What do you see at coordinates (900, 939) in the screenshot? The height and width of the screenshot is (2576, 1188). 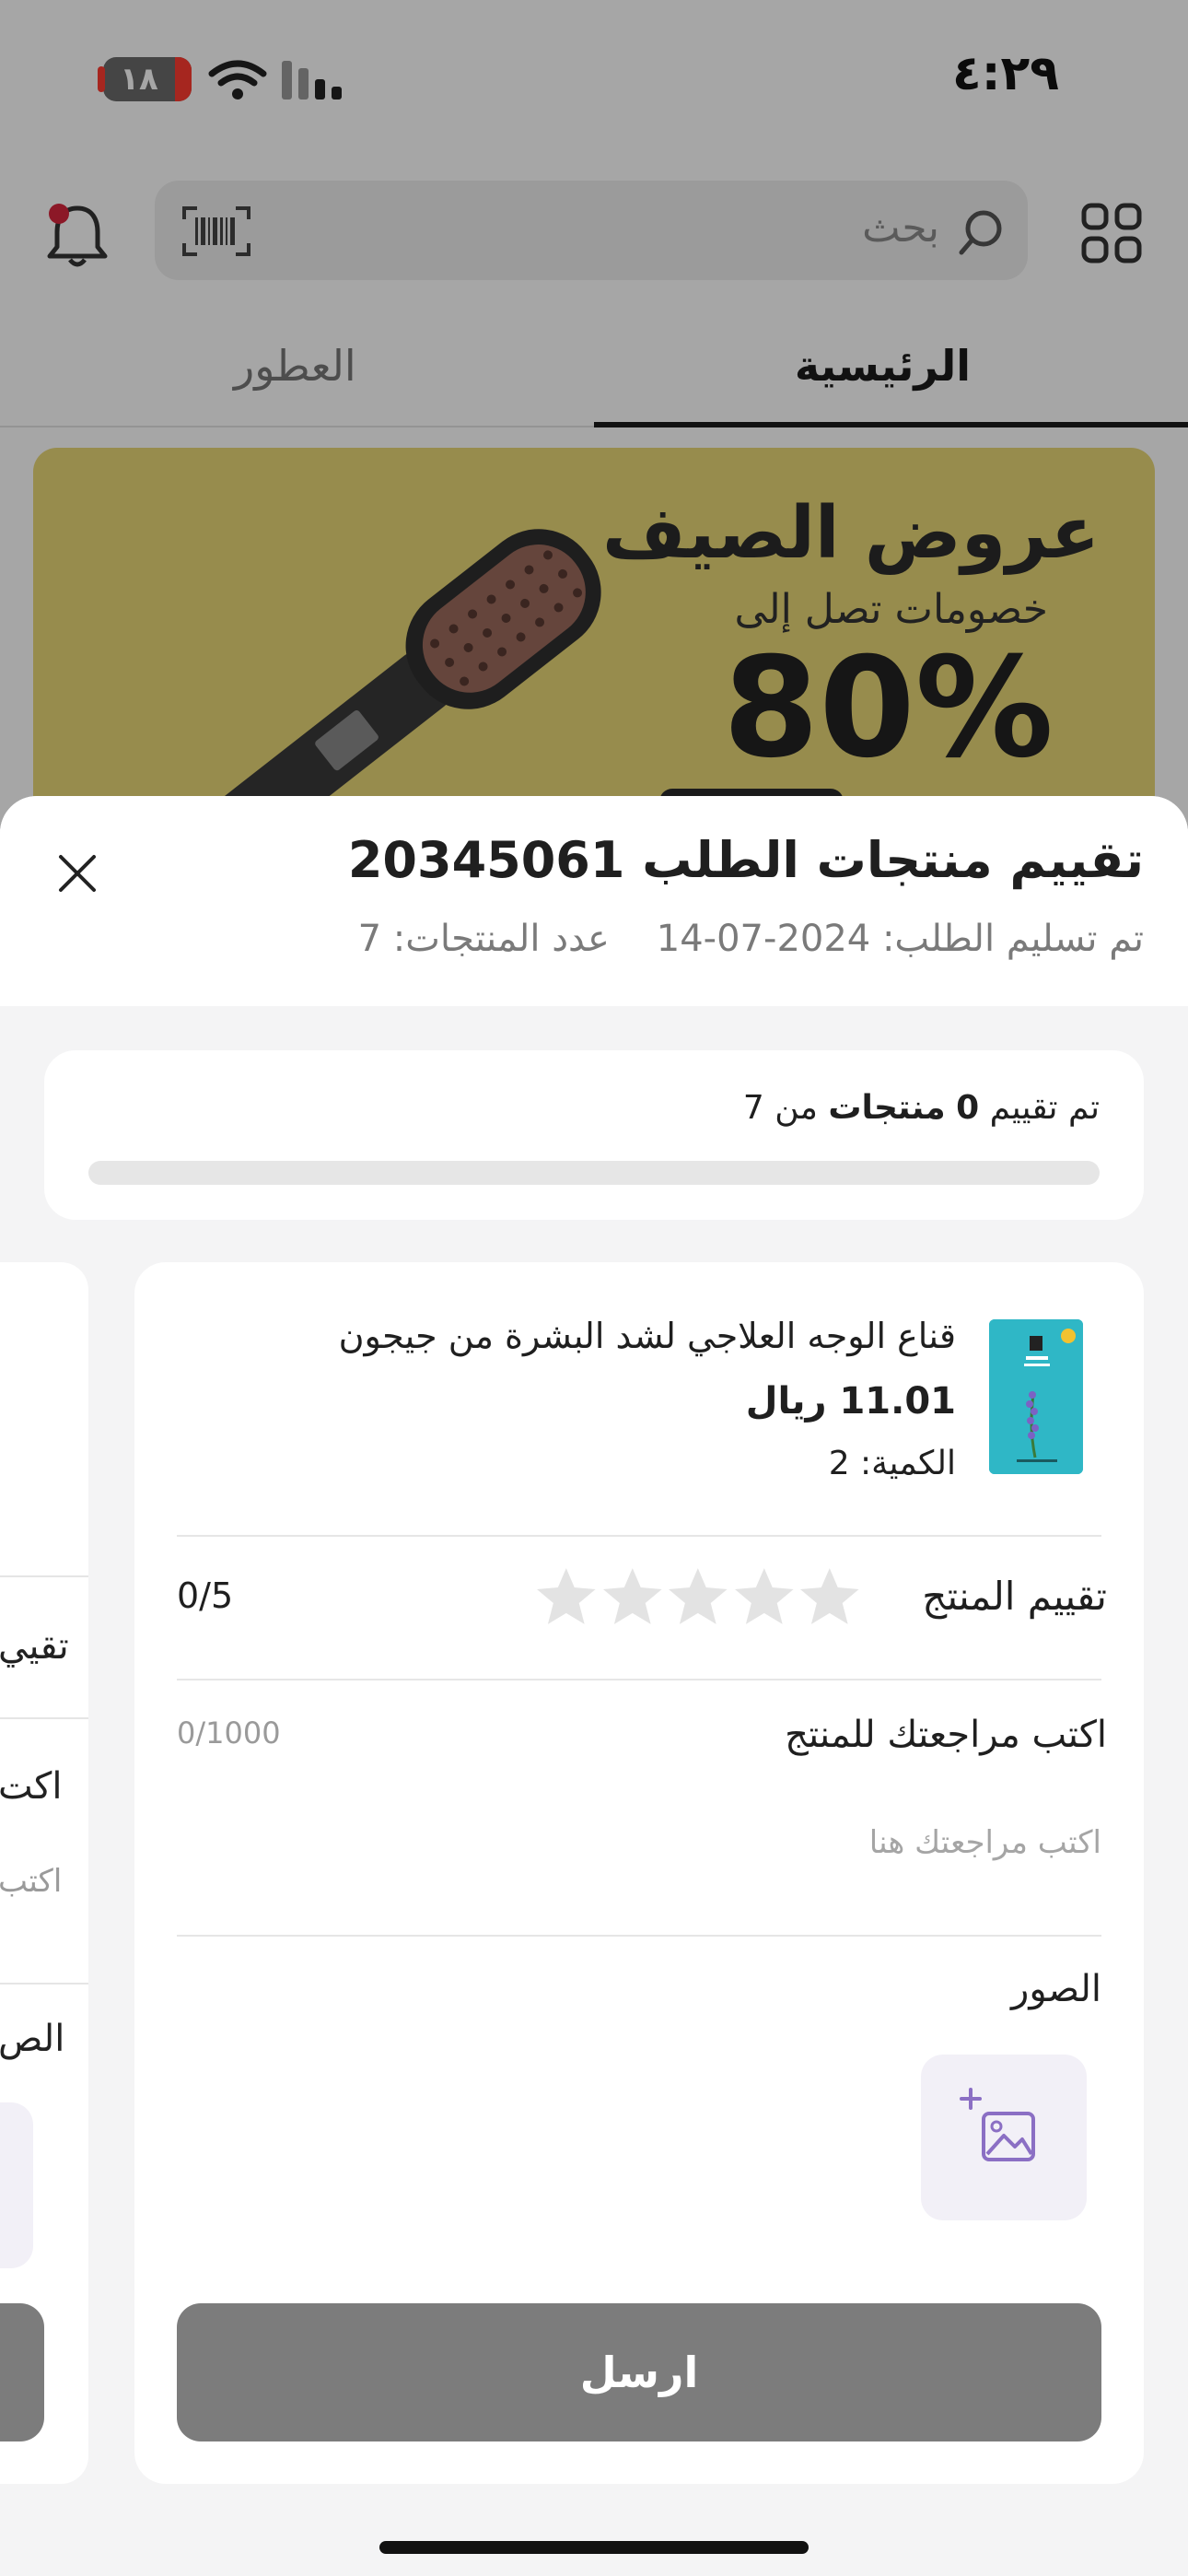 I see `delivered-date: تم تسليم الطلب: 2024-07-14` at bounding box center [900, 939].